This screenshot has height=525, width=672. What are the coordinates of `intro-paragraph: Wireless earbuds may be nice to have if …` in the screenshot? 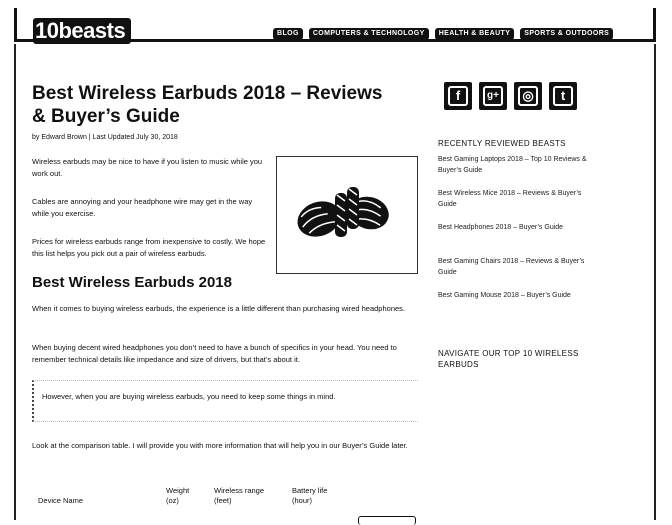 It's located at (147, 167).